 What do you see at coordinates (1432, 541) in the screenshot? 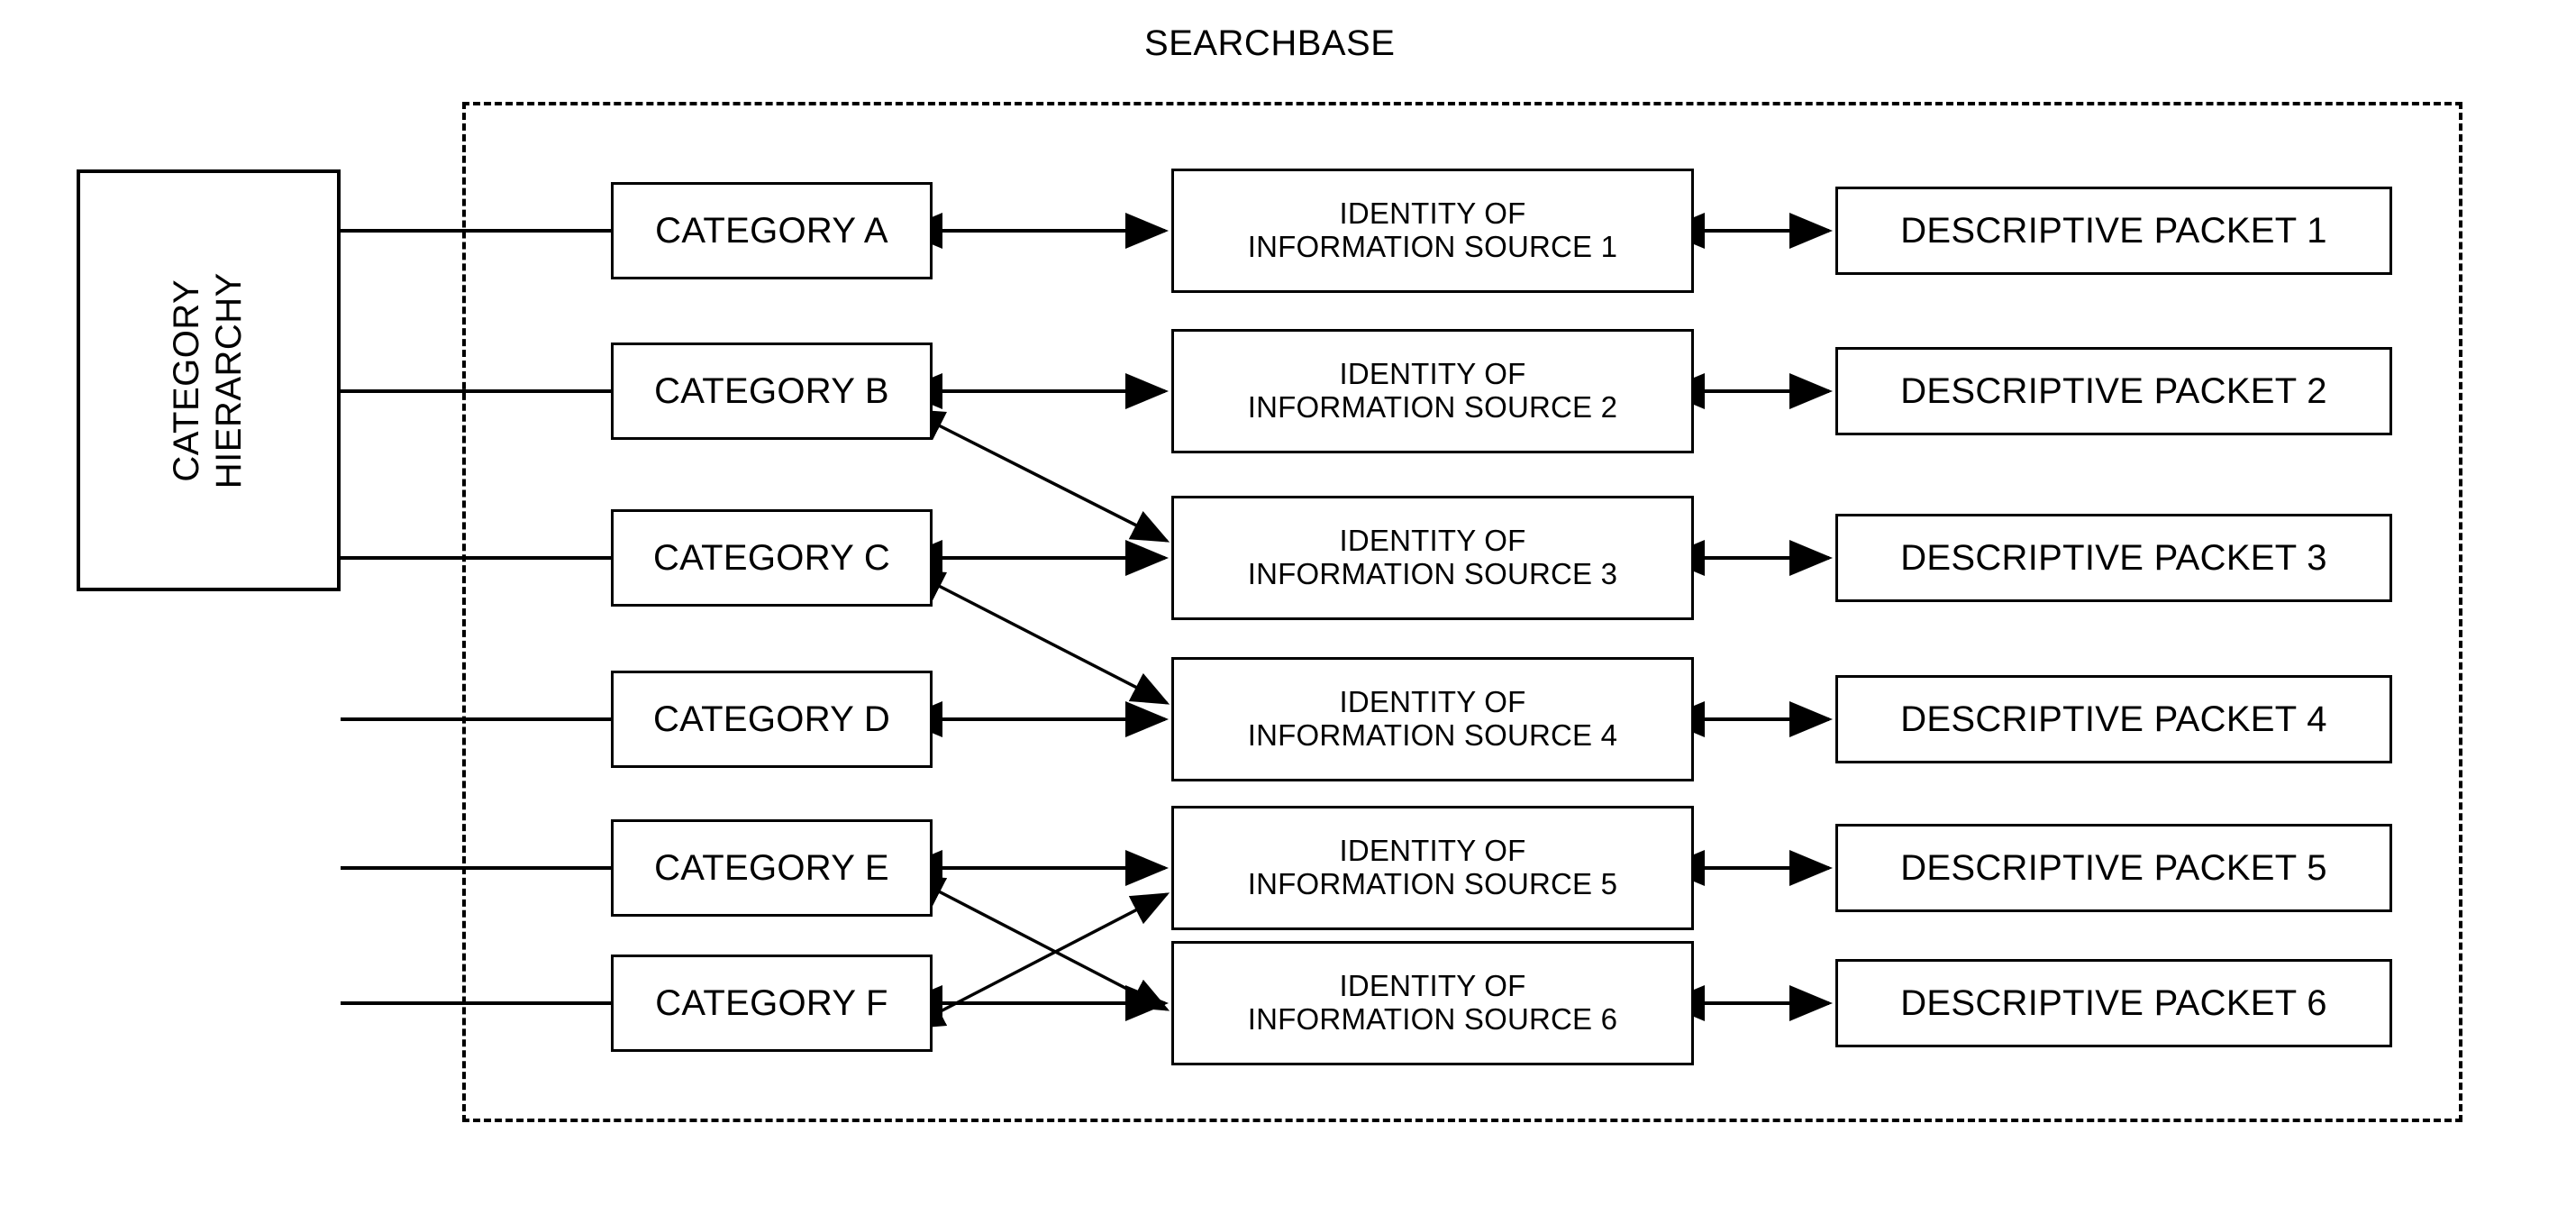
I see `information-source-label-3-line1: IDENTITY OF` at bounding box center [1432, 541].